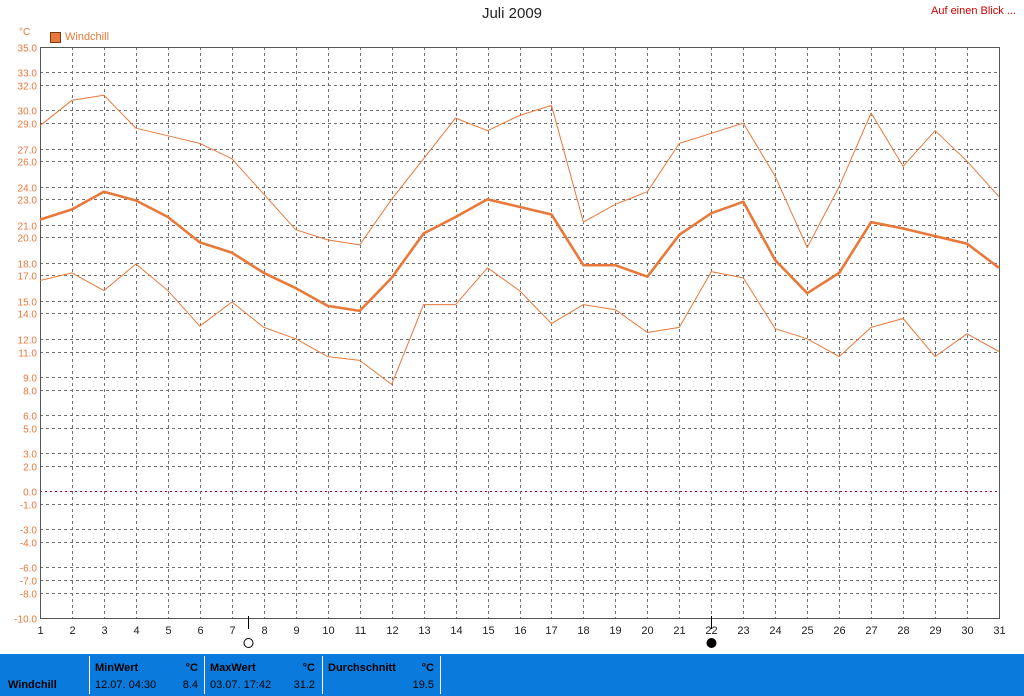 The width and height of the screenshot is (1024, 696). I want to click on max-value: 31.2, so click(304, 685).